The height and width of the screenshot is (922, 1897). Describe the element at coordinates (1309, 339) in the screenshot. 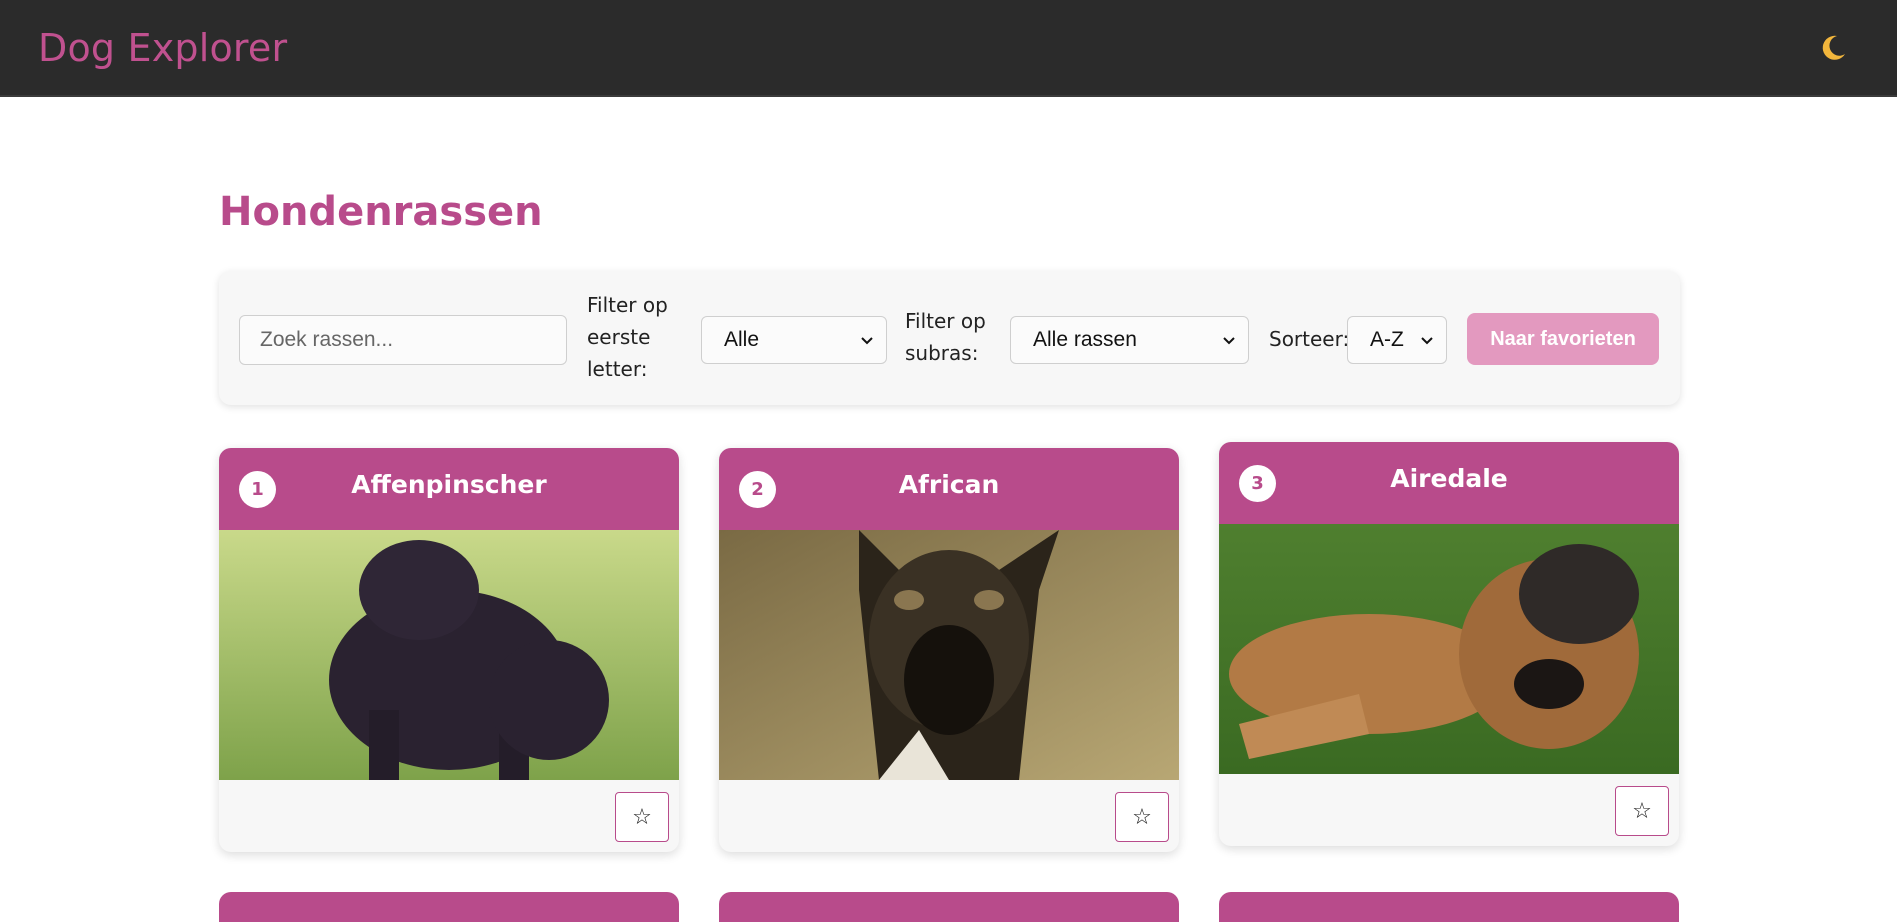

I see `sort-label: Sorteer:` at that location.